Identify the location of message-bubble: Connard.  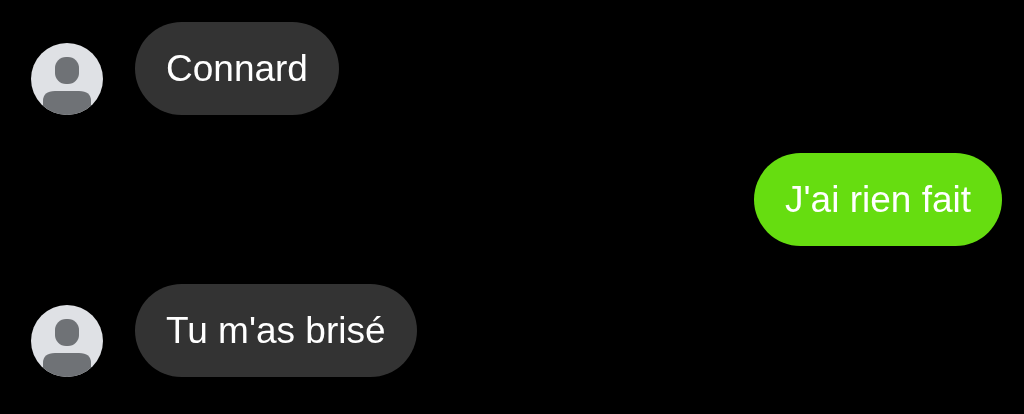
(237, 68).